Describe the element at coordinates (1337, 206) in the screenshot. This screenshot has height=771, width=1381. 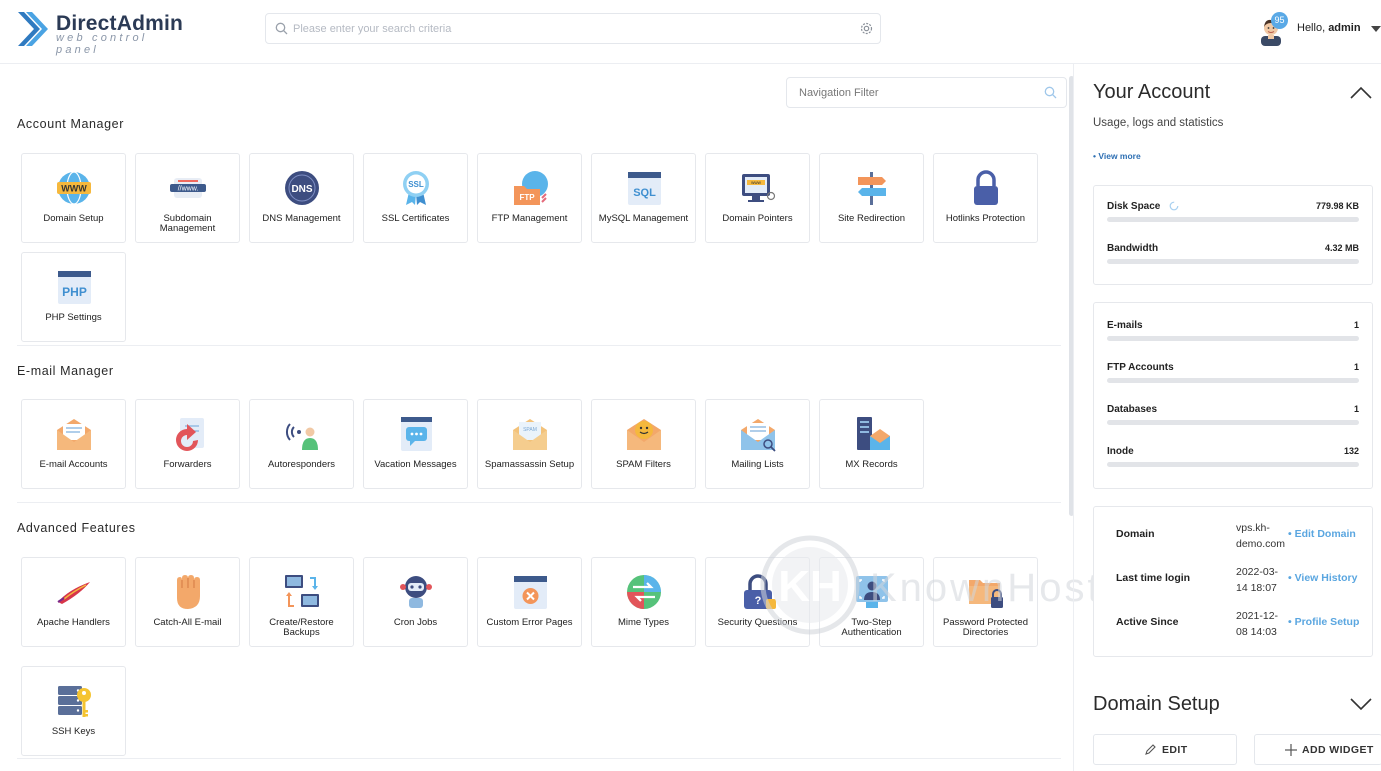
I see `stat-value: 779.98 KB` at that location.